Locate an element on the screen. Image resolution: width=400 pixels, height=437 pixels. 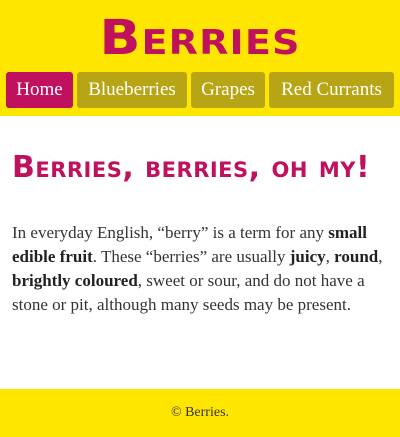
intro-bold-text: juicy is located at coordinates (307, 256).